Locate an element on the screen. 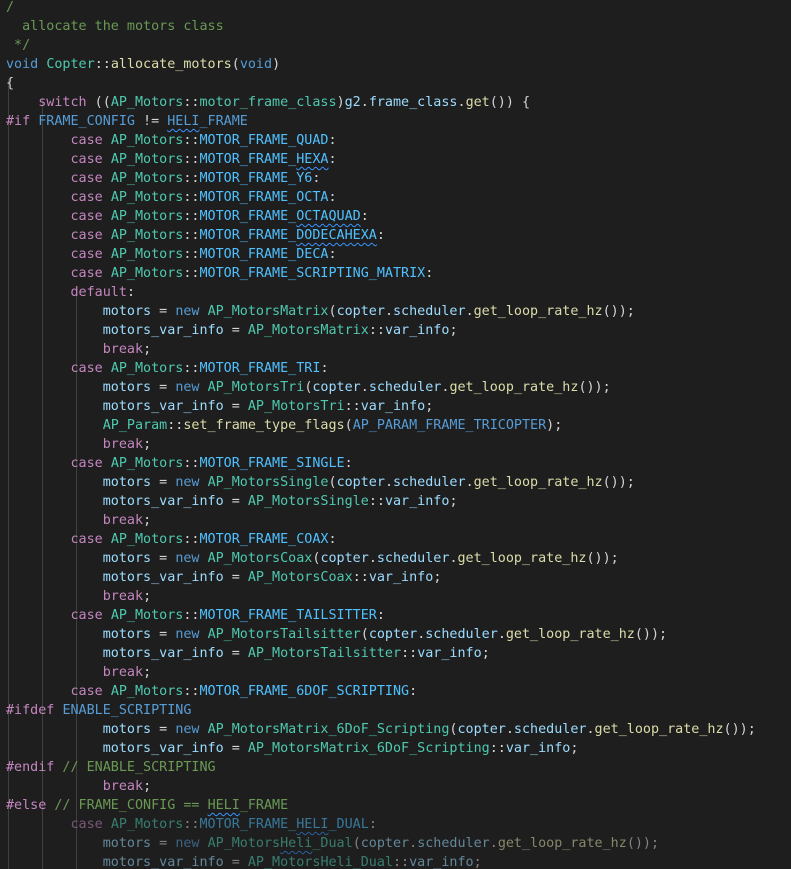 This screenshot has width=791, height=869. code-token: MOTOR_FRAME_QUAD is located at coordinates (264, 140).